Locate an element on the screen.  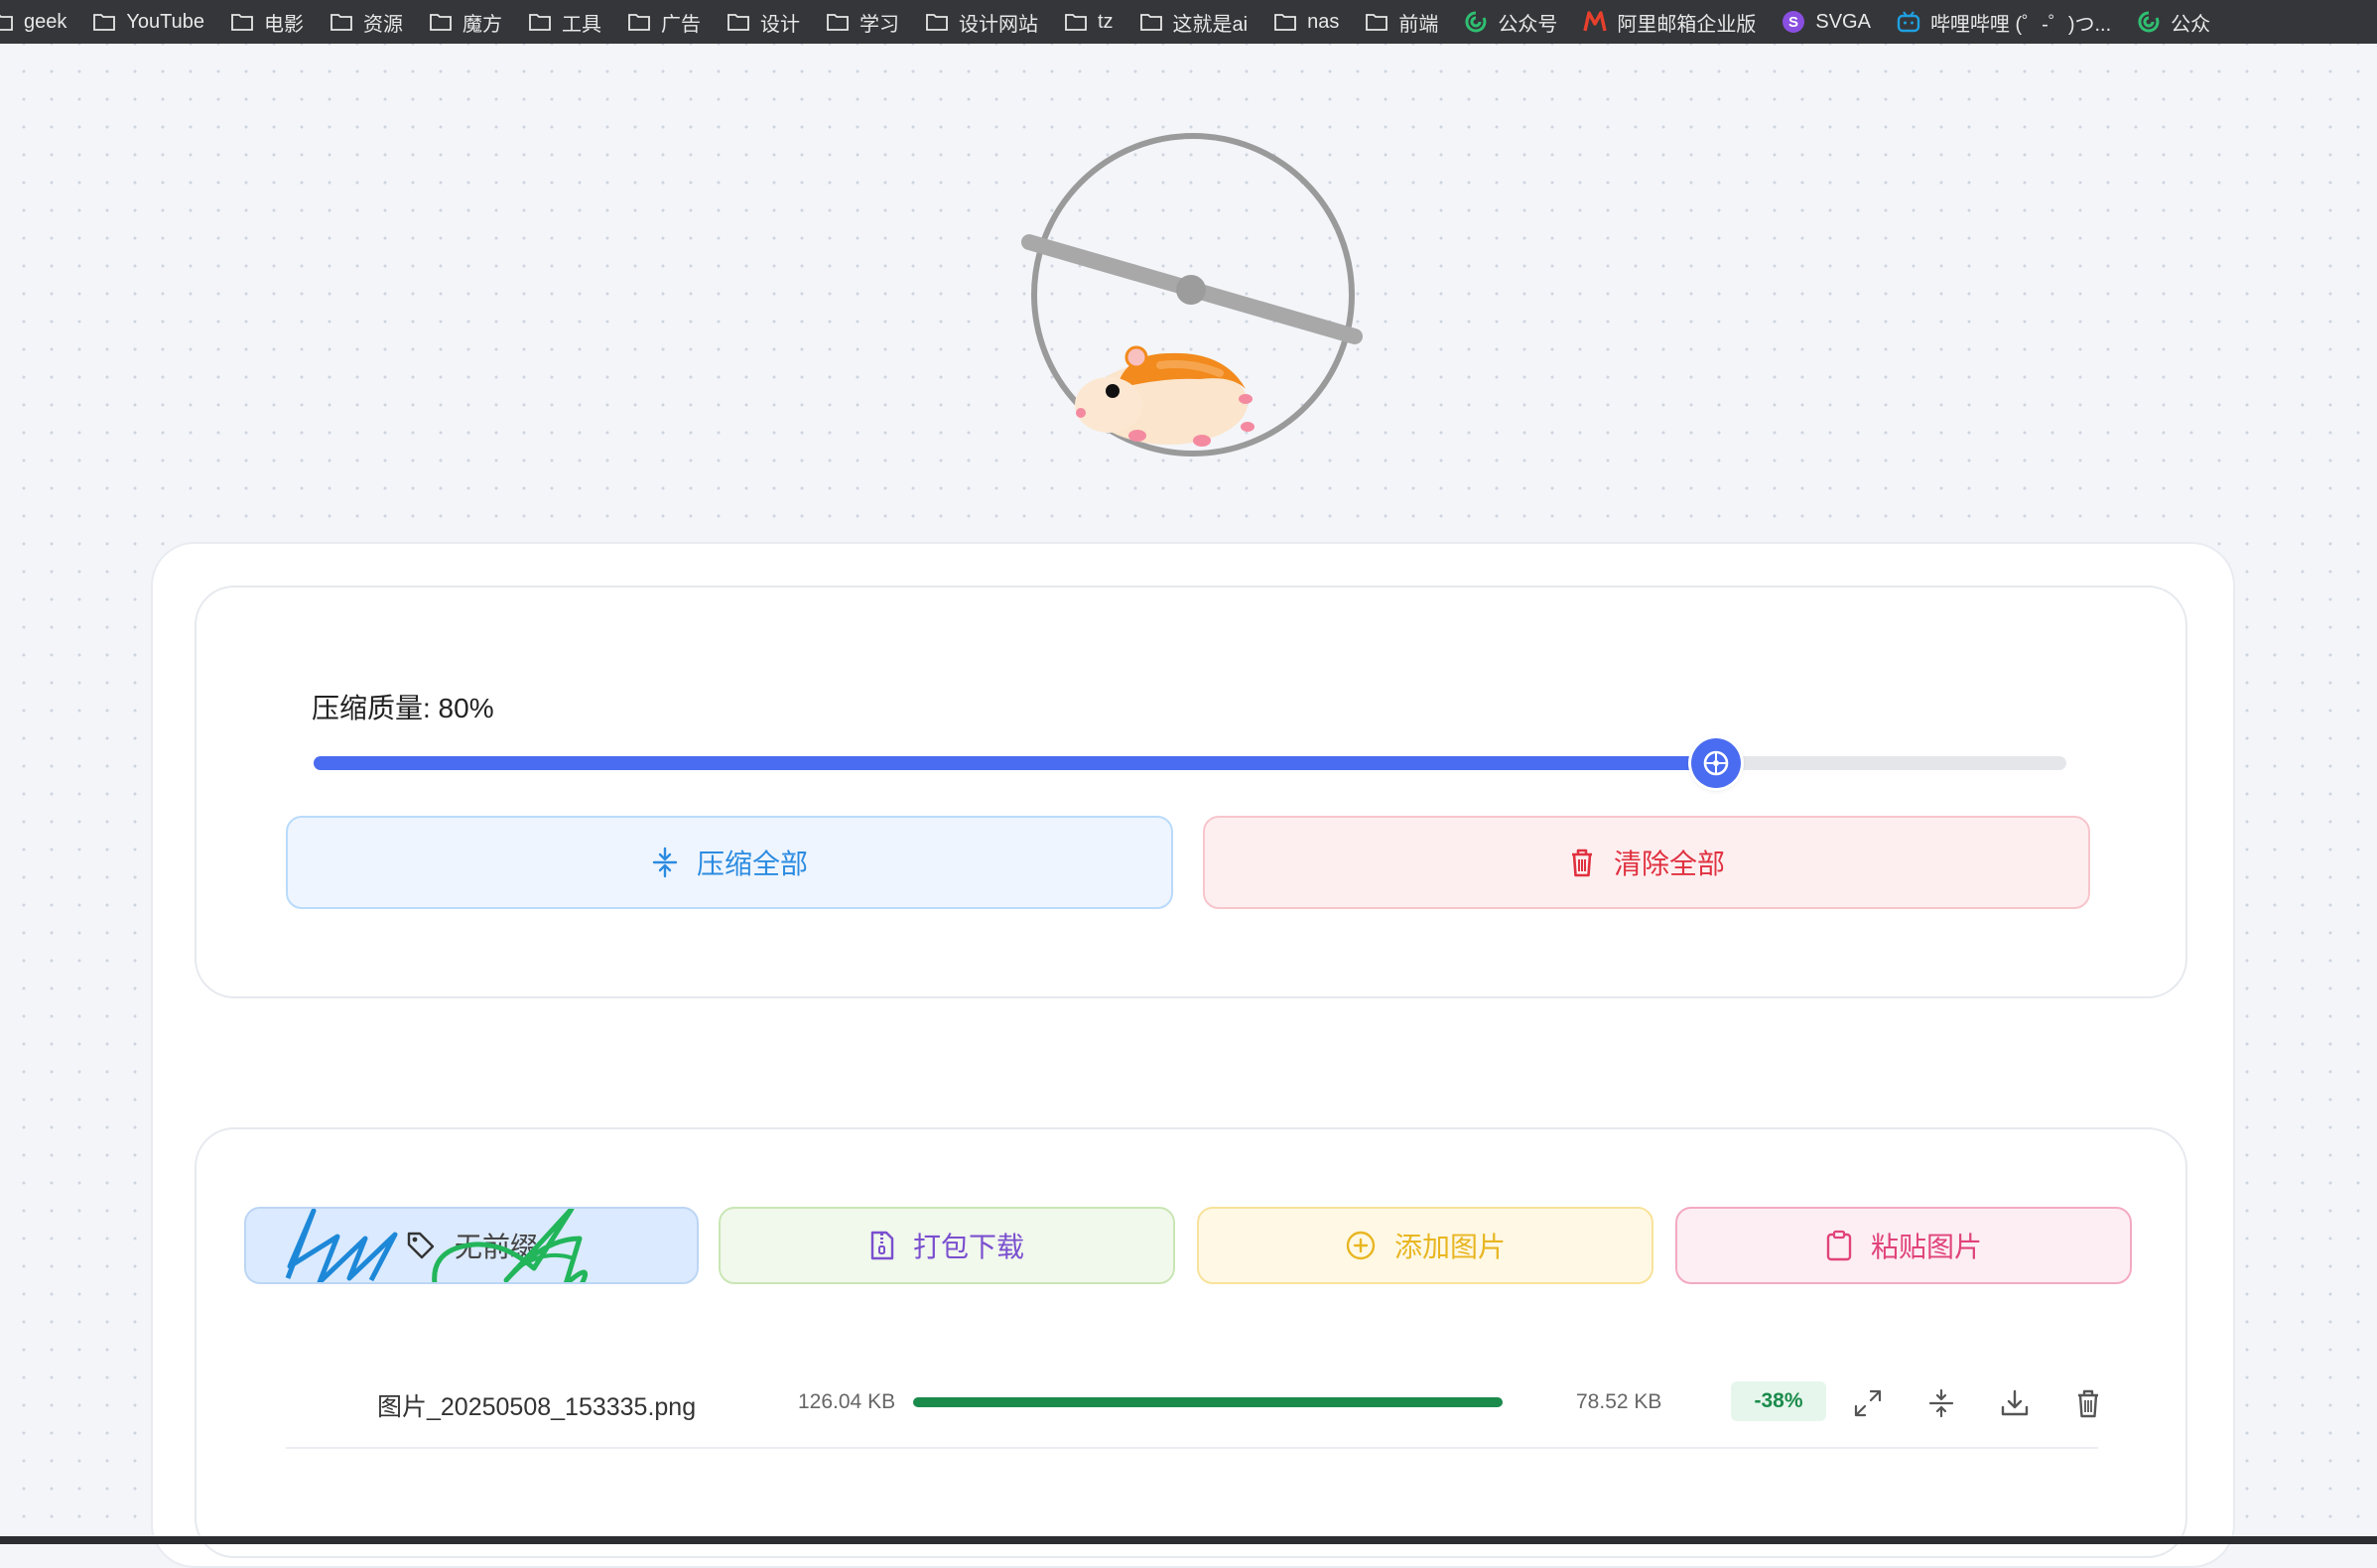
bookmark-wechat-2: 公众 is located at coordinates (2173, 22).